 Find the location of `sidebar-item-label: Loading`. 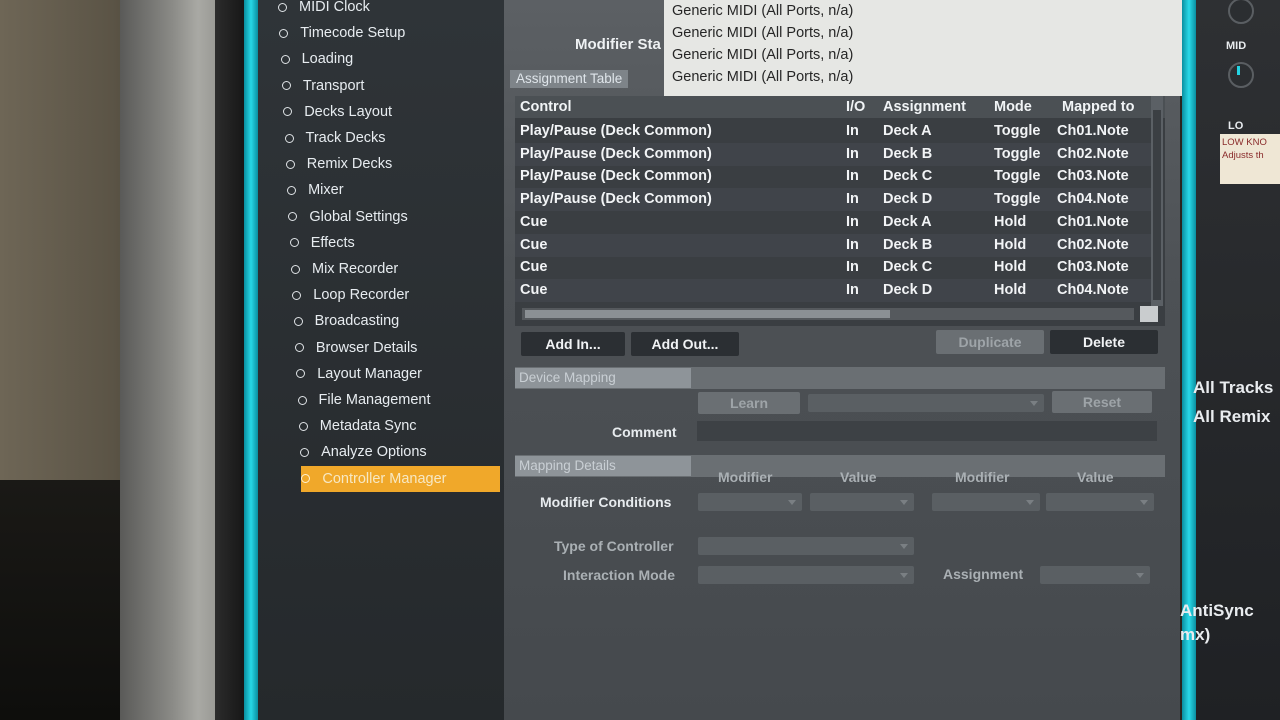

sidebar-item-label: Loading is located at coordinates (327, 59).